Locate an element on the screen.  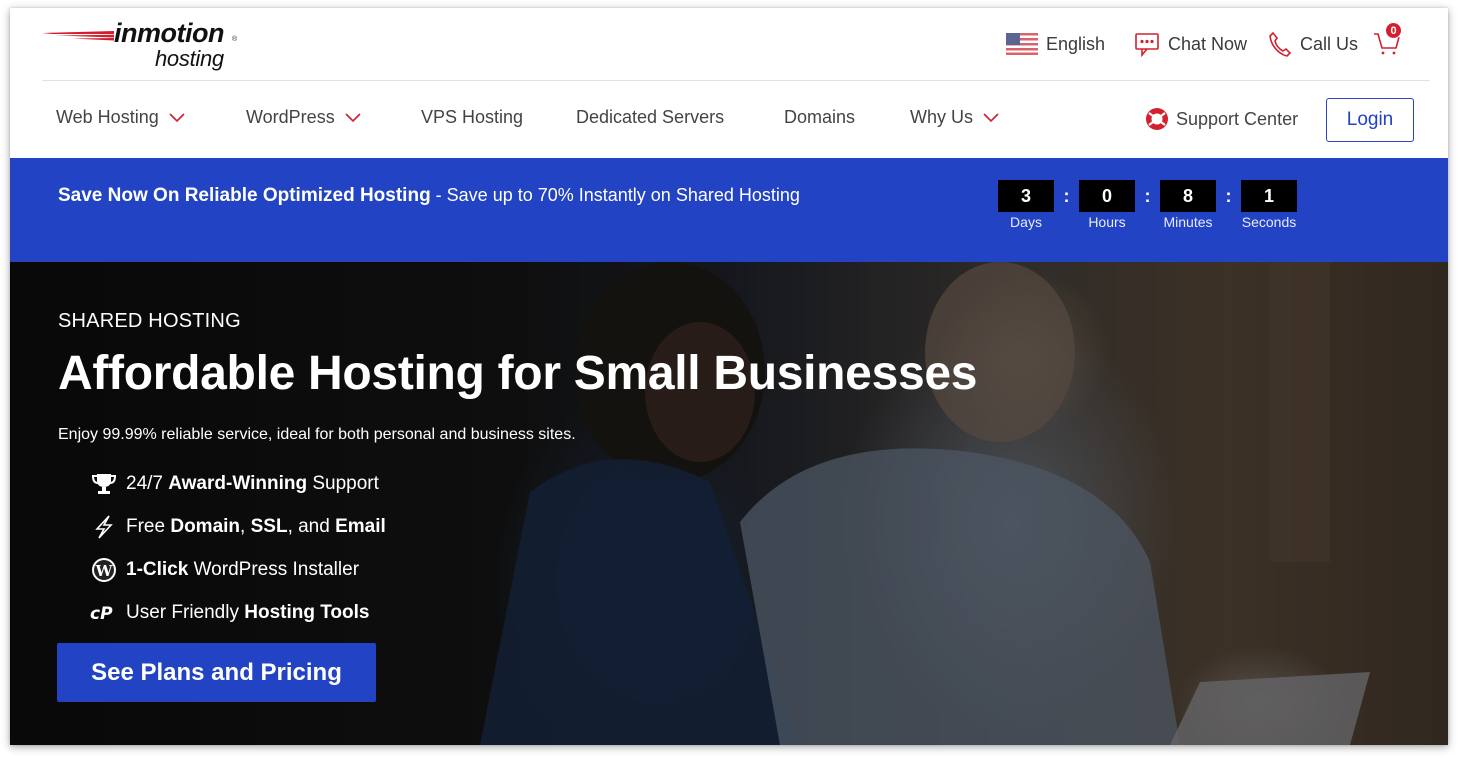
countdown-minutes-label: Minutes is located at coordinates (1188, 222).